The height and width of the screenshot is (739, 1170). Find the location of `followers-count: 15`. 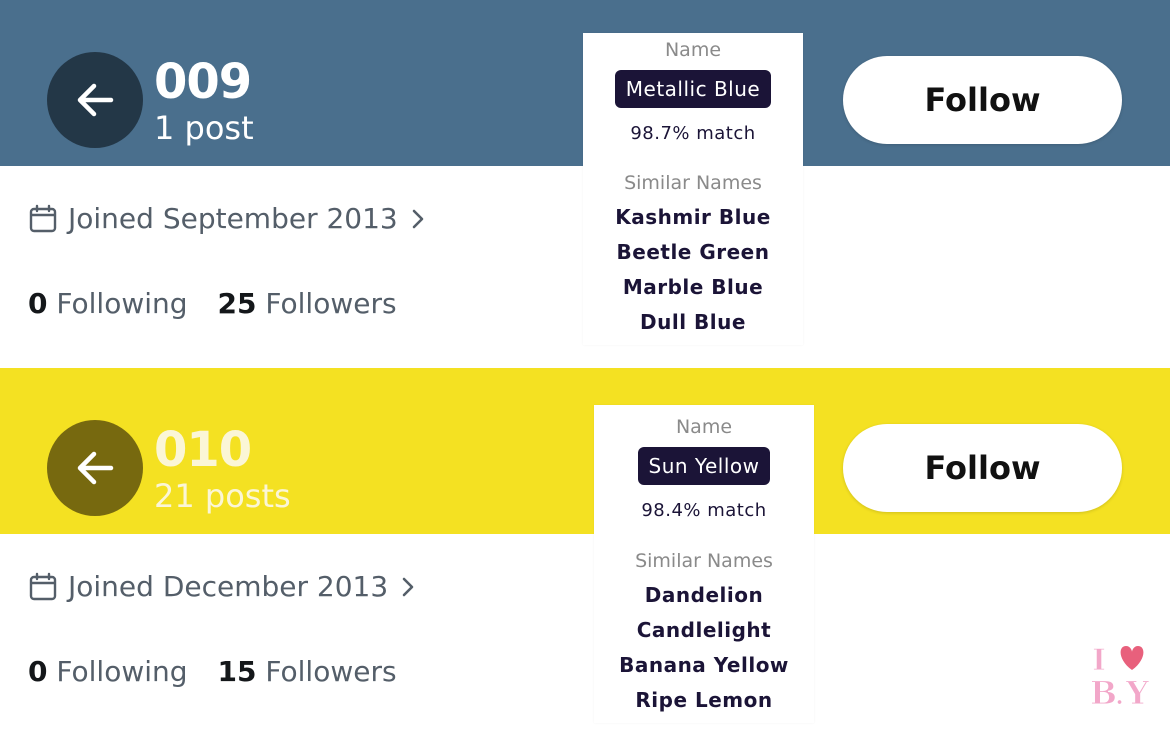

followers-count: 15 is located at coordinates (237, 671).